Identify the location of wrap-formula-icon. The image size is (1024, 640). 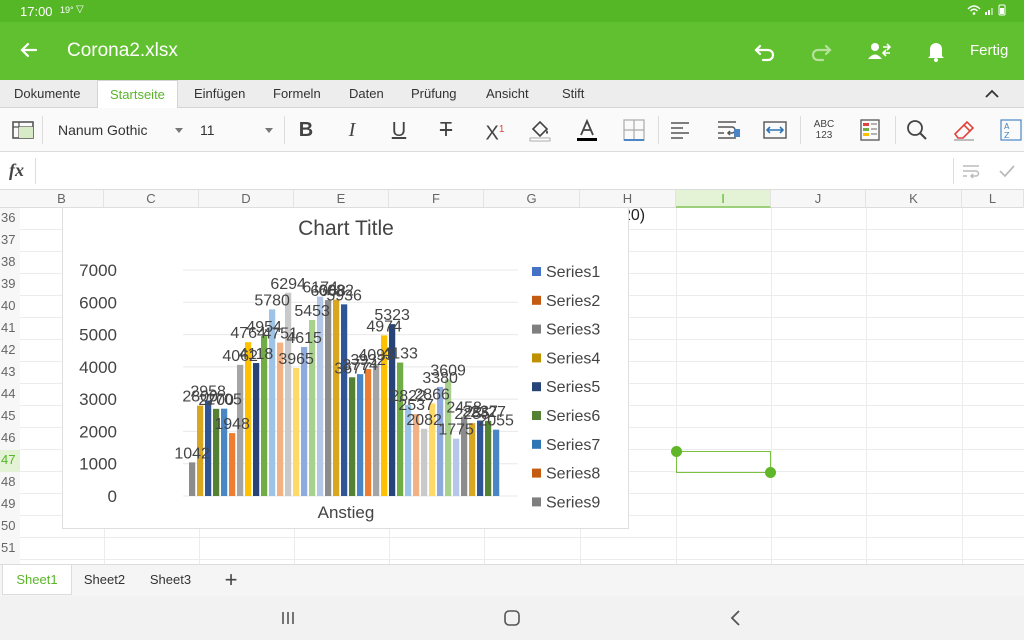
(971, 171).